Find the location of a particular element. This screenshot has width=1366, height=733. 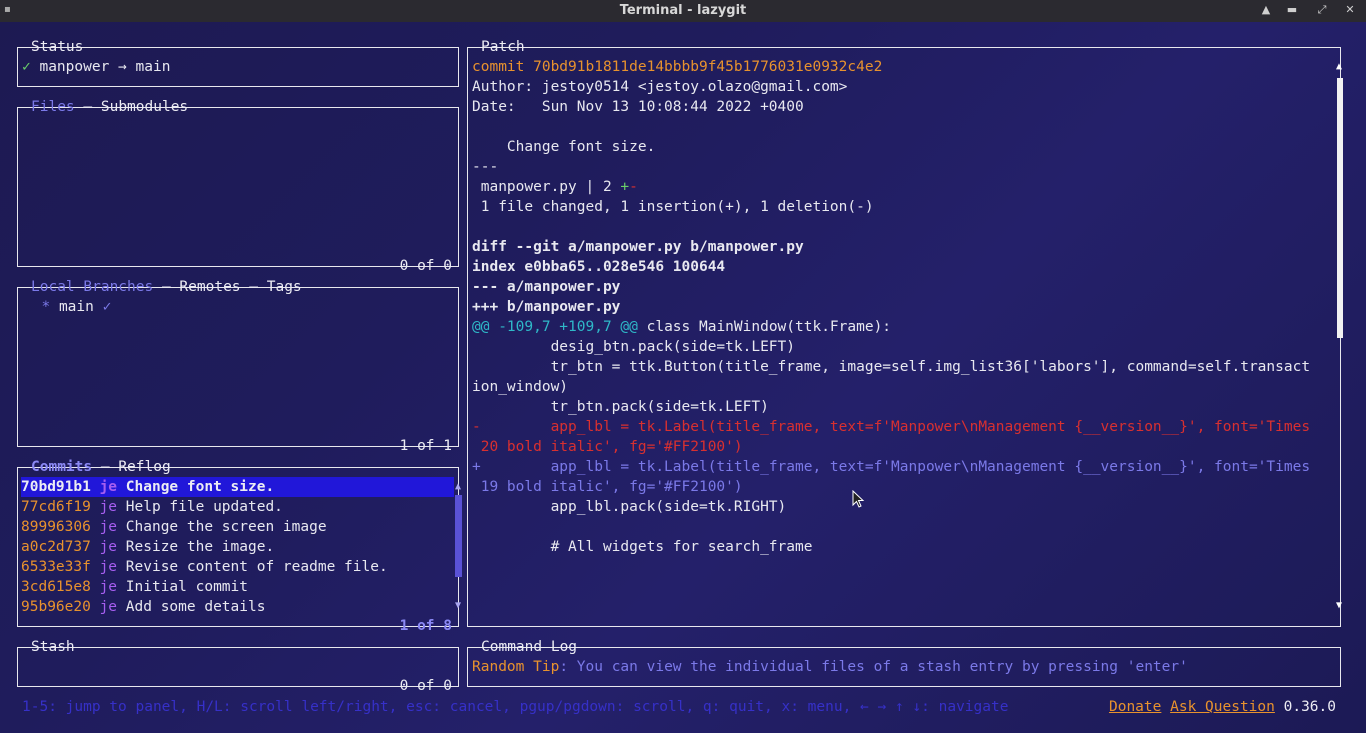

shade-icon: ▲ is located at coordinates (1266, 10).